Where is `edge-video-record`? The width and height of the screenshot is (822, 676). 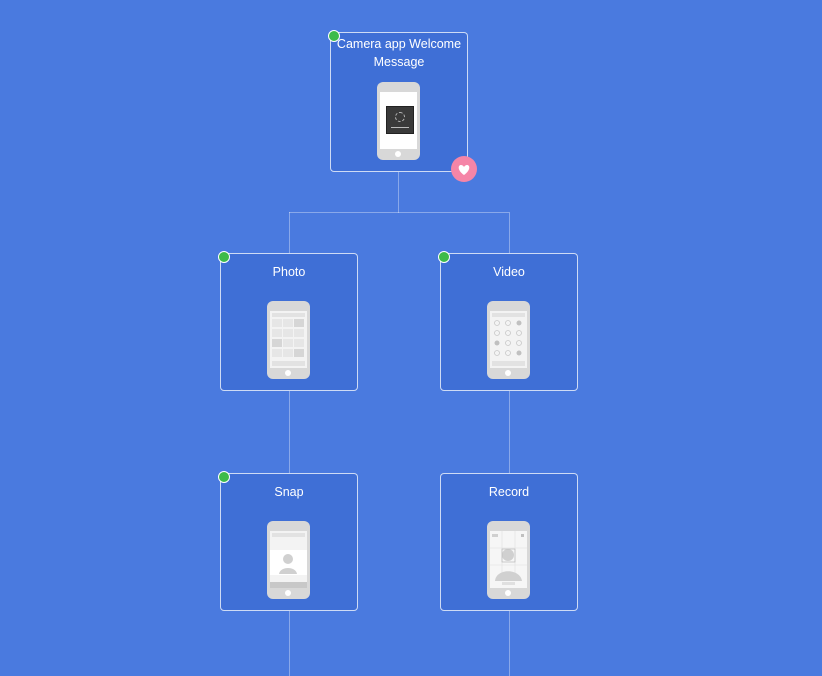 edge-video-record is located at coordinates (509, 432).